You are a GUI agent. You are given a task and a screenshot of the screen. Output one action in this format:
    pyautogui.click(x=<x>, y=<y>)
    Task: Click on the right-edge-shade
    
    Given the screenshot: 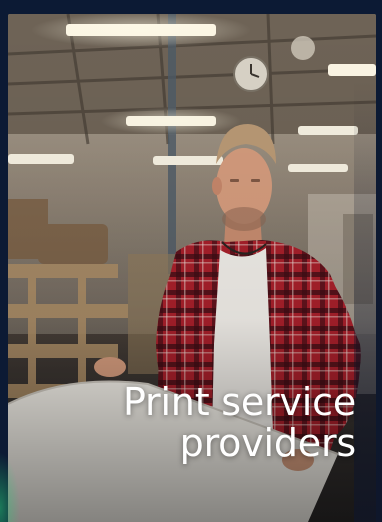 What is the action you would take?
    pyautogui.click(x=368, y=301)
    